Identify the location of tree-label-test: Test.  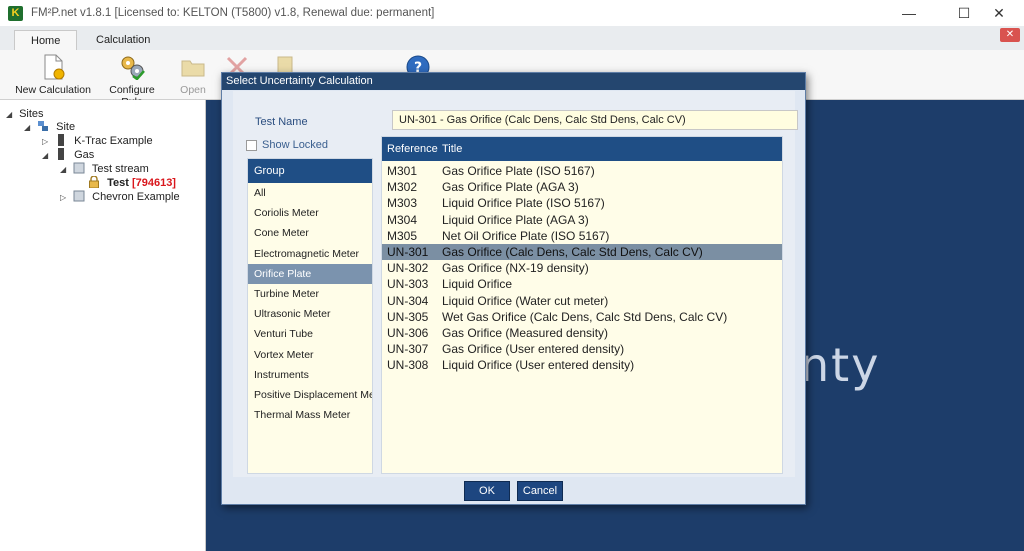
(118, 183).